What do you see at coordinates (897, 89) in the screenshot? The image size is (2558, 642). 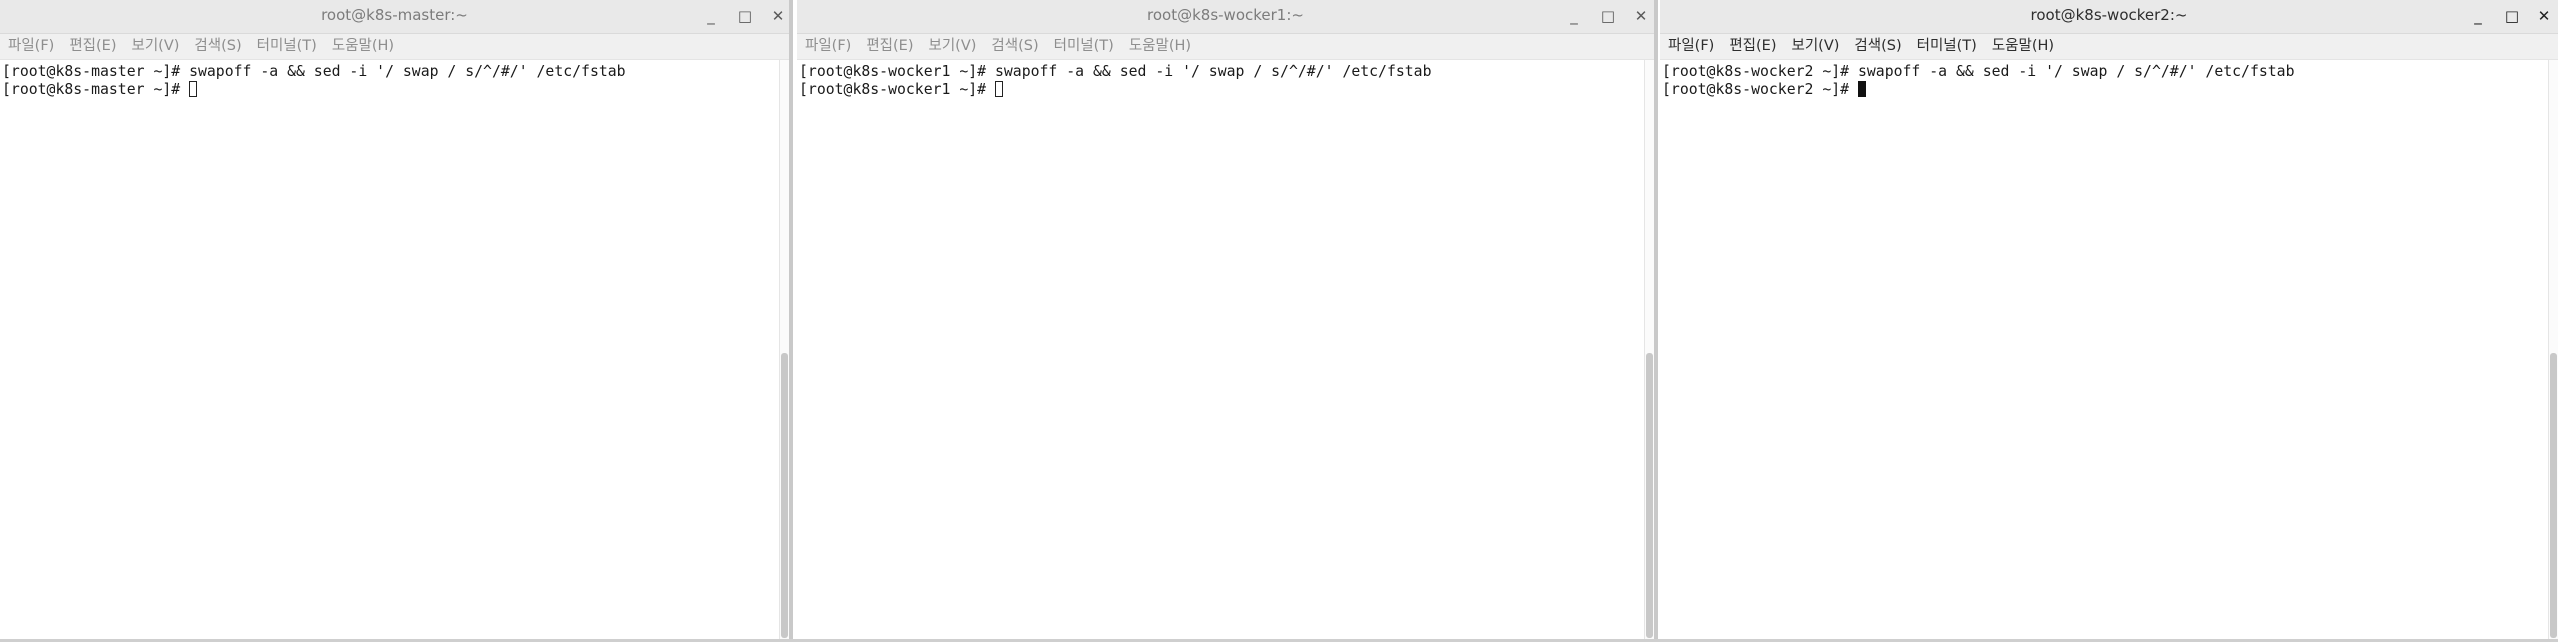 I see `prompt-text: [root@k8s-wocker1 ~]#` at bounding box center [897, 89].